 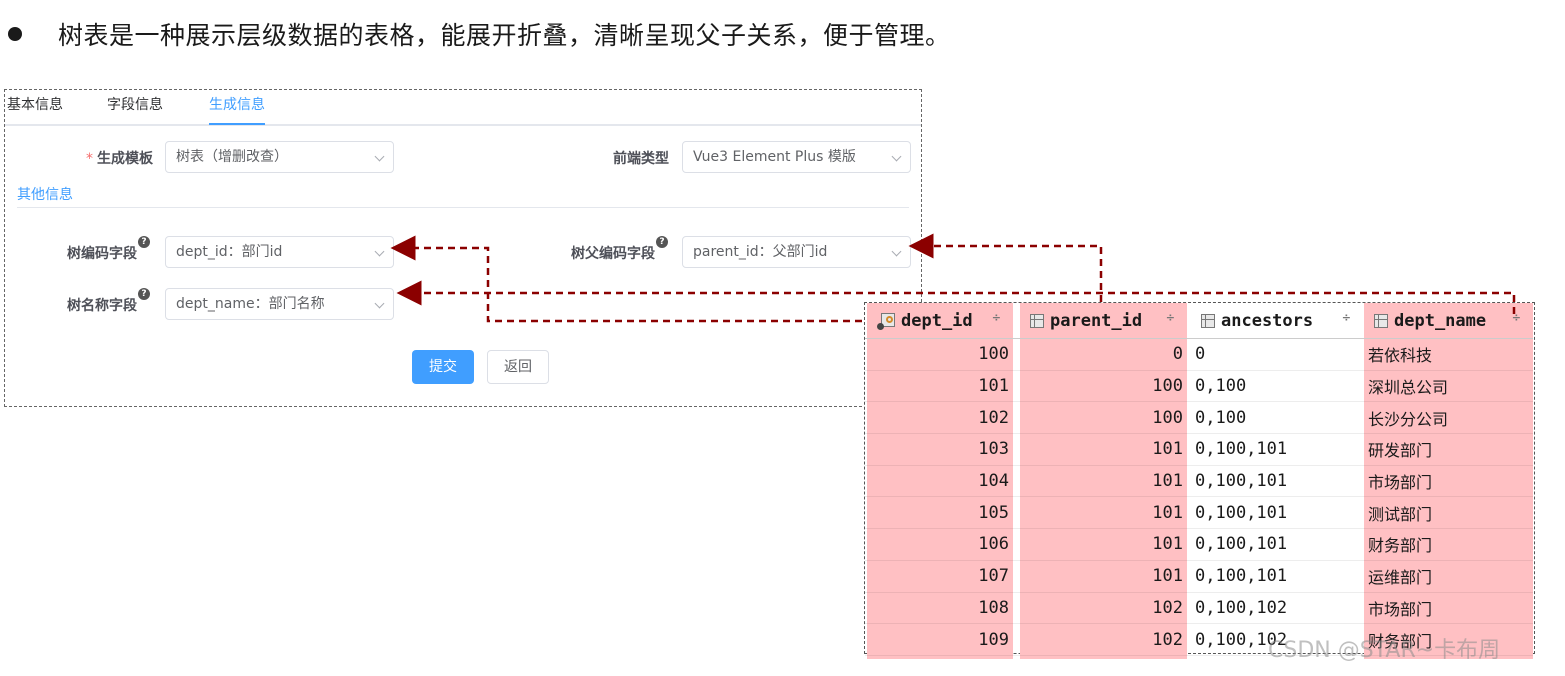 I want to click on tree-parent-code-label: 树父编码字段, so click(x=613, y=254).